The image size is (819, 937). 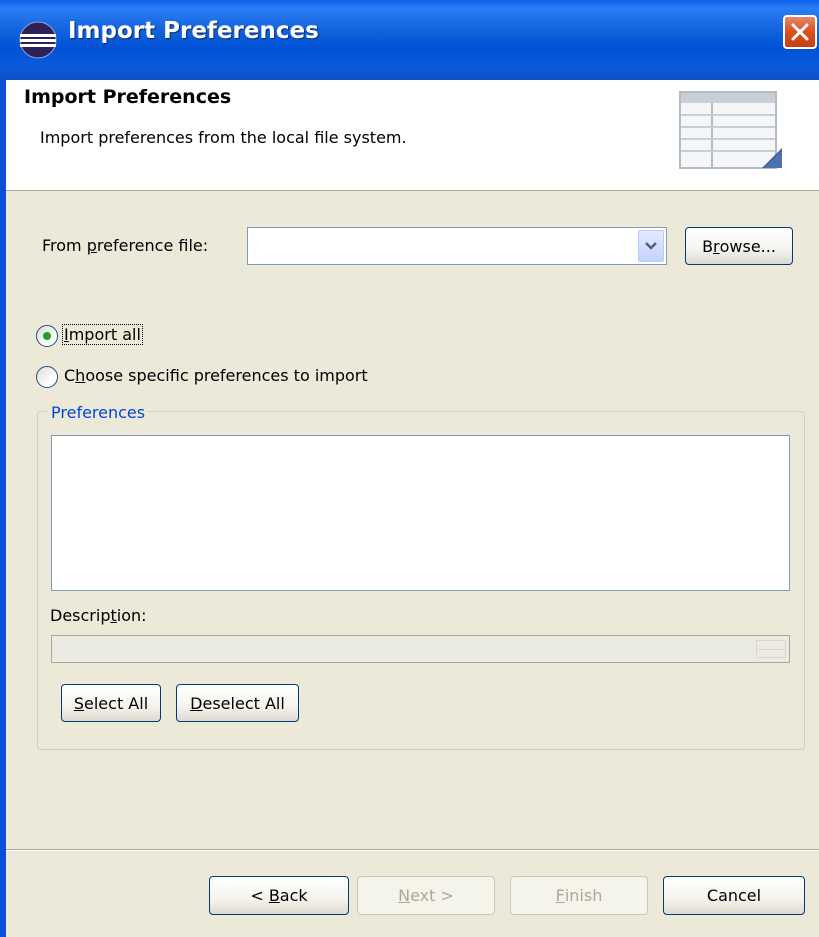 I want to click on label-text: Descrip, so click(x=80, y=615).